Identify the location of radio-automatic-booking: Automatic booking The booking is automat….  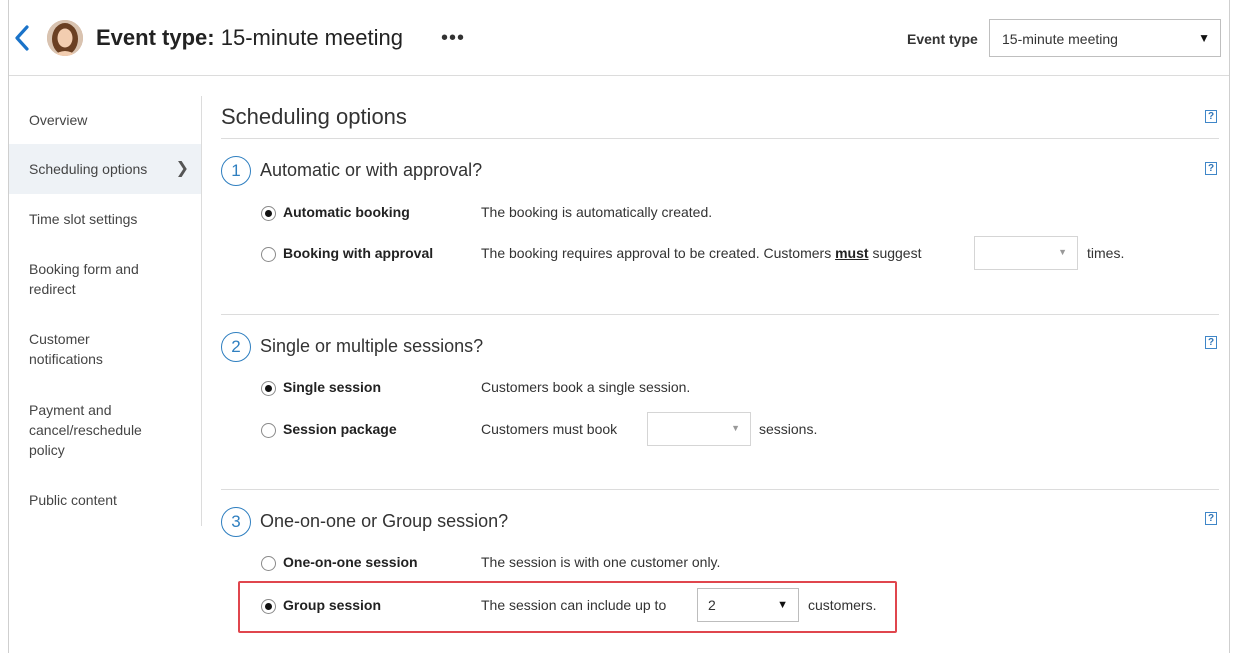
(511, 213).